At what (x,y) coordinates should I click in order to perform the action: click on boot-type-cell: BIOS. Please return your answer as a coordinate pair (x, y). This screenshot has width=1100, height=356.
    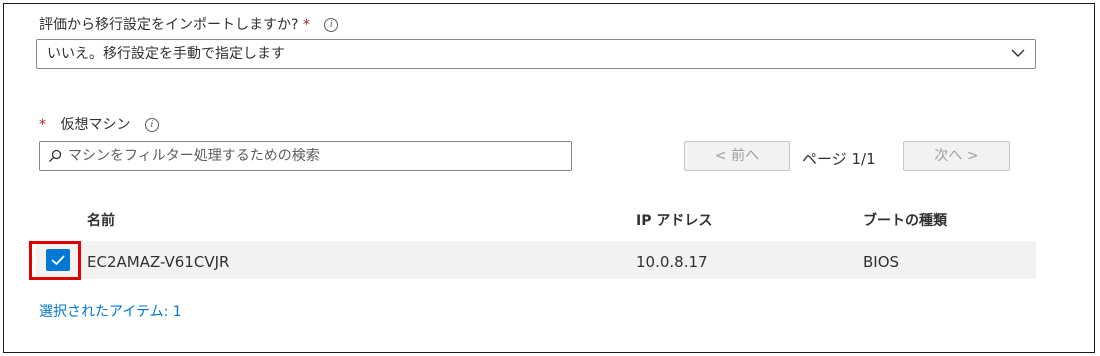
    Looking at the image, I should click on (881, 262).